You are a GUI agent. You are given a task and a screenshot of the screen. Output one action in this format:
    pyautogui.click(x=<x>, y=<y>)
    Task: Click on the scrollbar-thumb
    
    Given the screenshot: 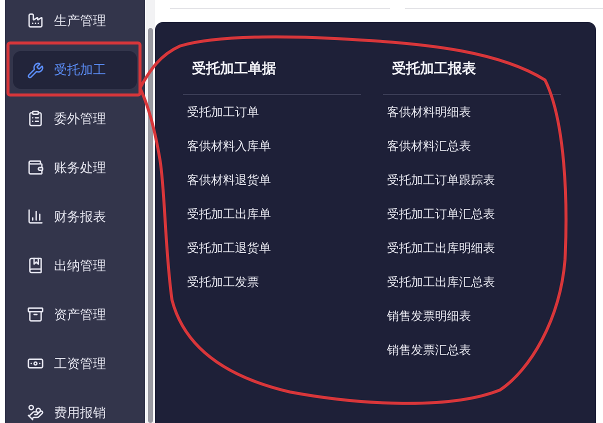 What is the action you would take?
    pyautogui.click(x=150, y=225)
    